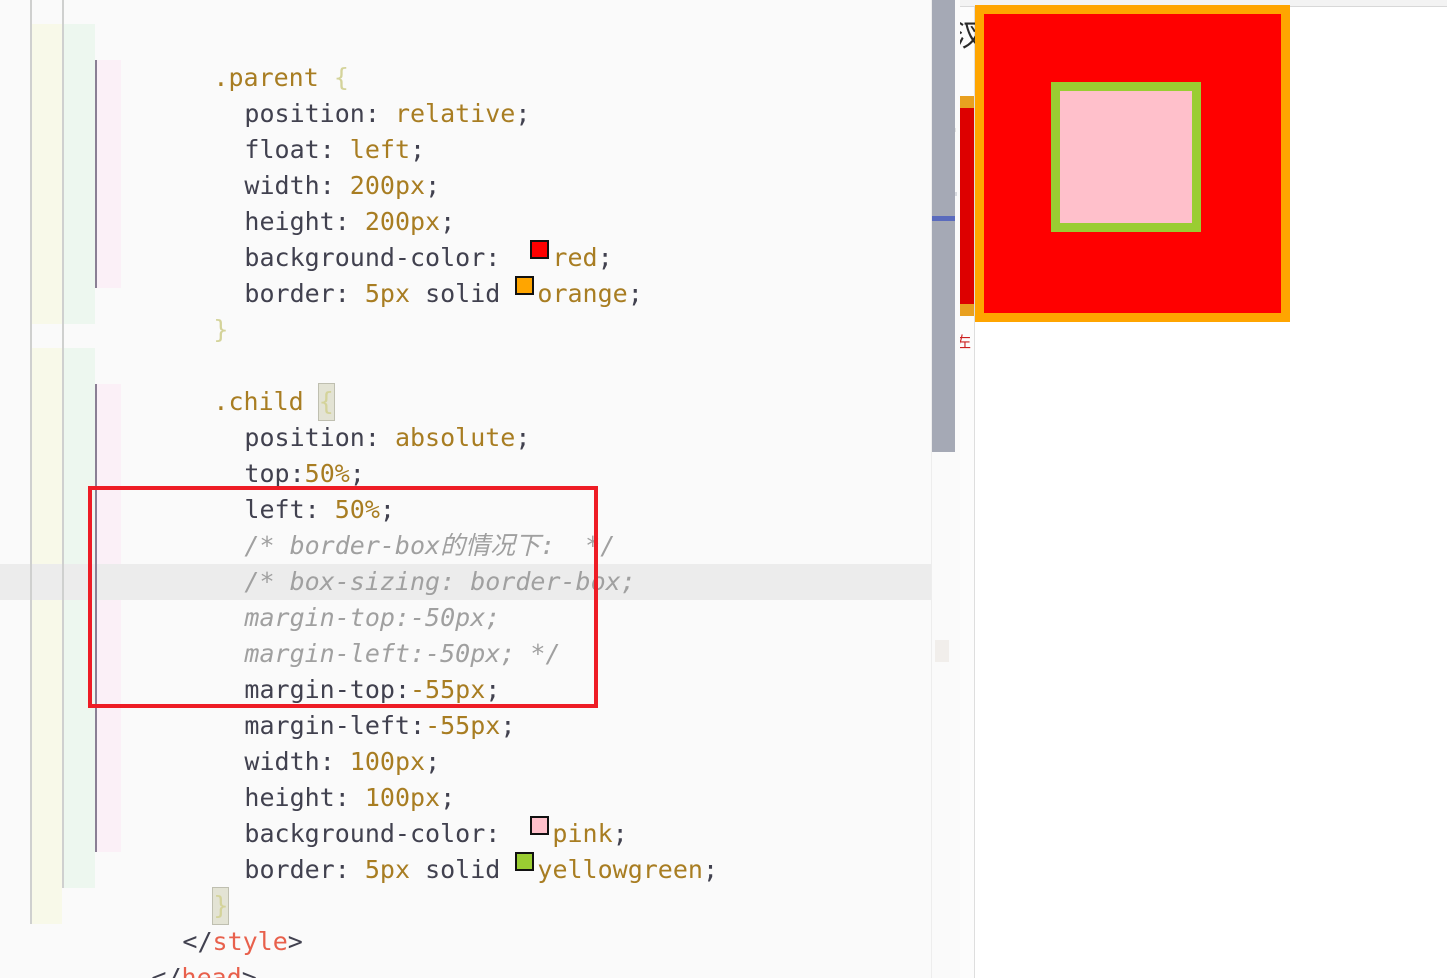 The height and width of the screenshot is (978, 1447). Describe the element at coordinates (249, 970) in the screenshot. I see `token-angle-close: >` at that location.